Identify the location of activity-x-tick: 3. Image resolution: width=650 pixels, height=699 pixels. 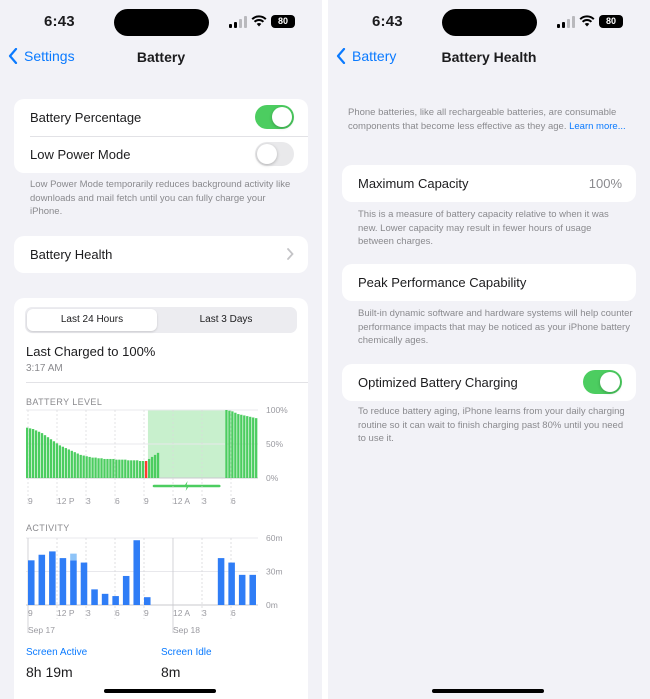
(204, 613).